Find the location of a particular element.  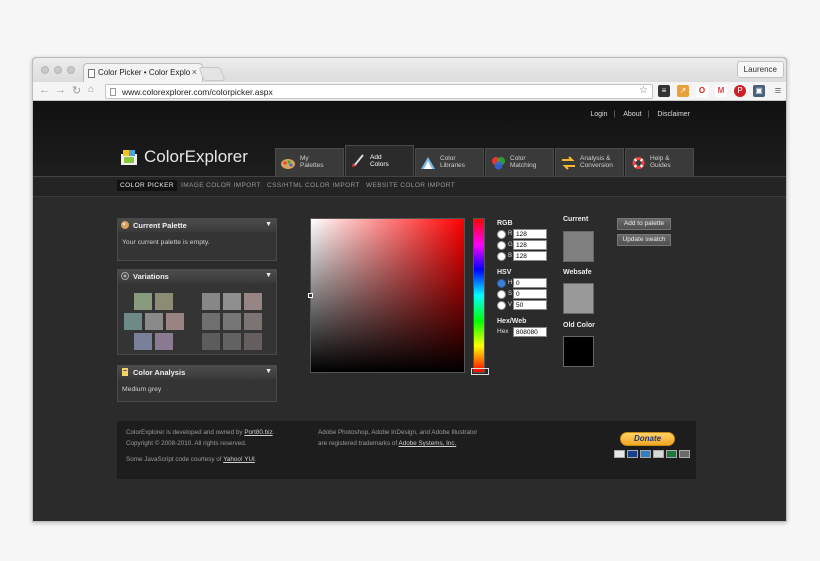

s-input is located at coordinates (530, 294).